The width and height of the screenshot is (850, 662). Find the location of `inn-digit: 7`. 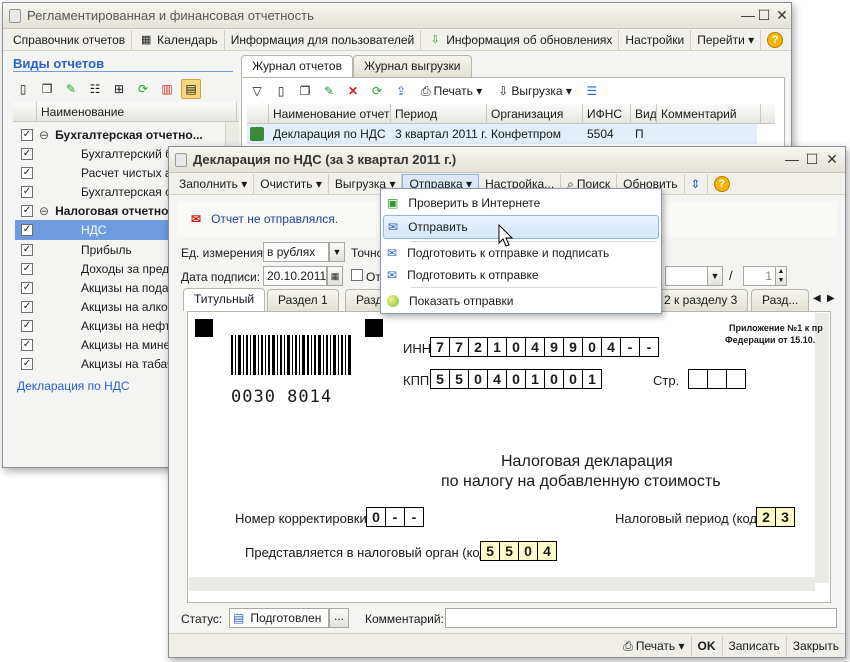

inn-digit: 7 is located at coordinates (440, 347).